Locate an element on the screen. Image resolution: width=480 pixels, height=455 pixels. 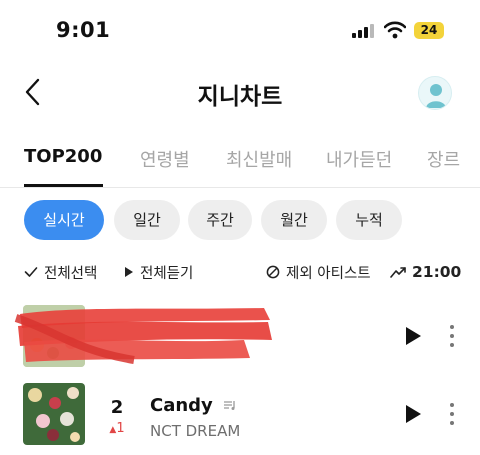
lyrics-icon is located at coordinates (230, 405).